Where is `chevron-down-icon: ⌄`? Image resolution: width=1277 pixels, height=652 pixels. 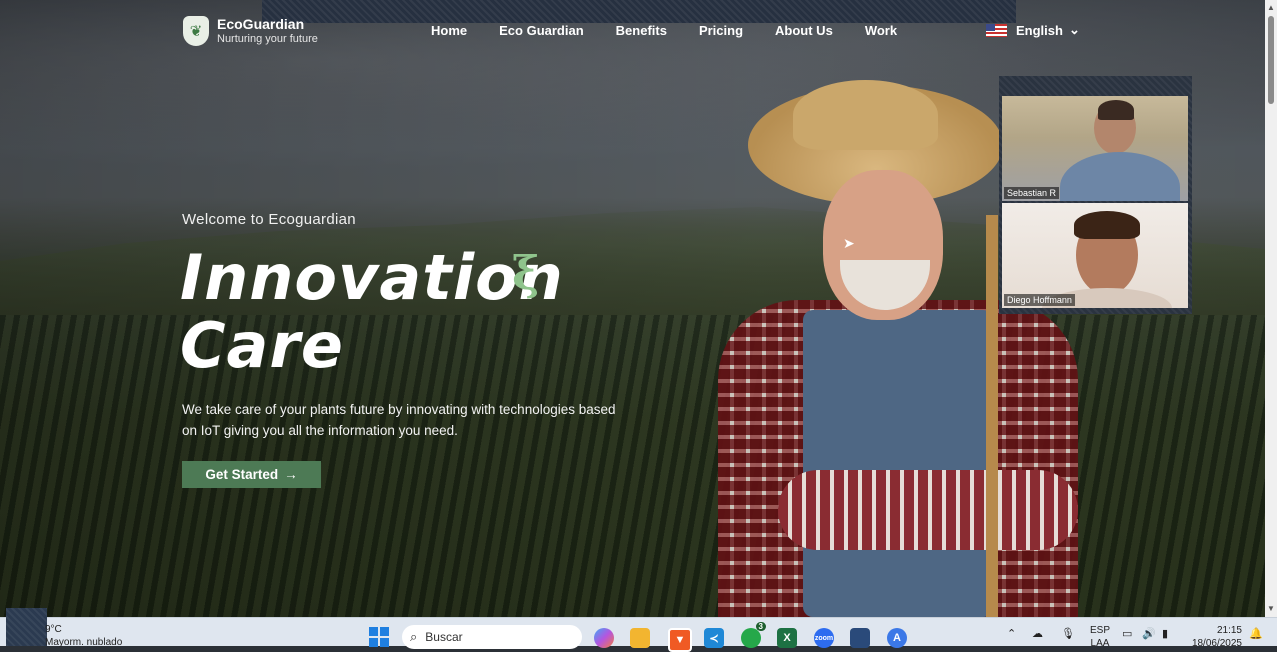 chevron-down-icon: ⌄ is located at coordinates (1074, 29).